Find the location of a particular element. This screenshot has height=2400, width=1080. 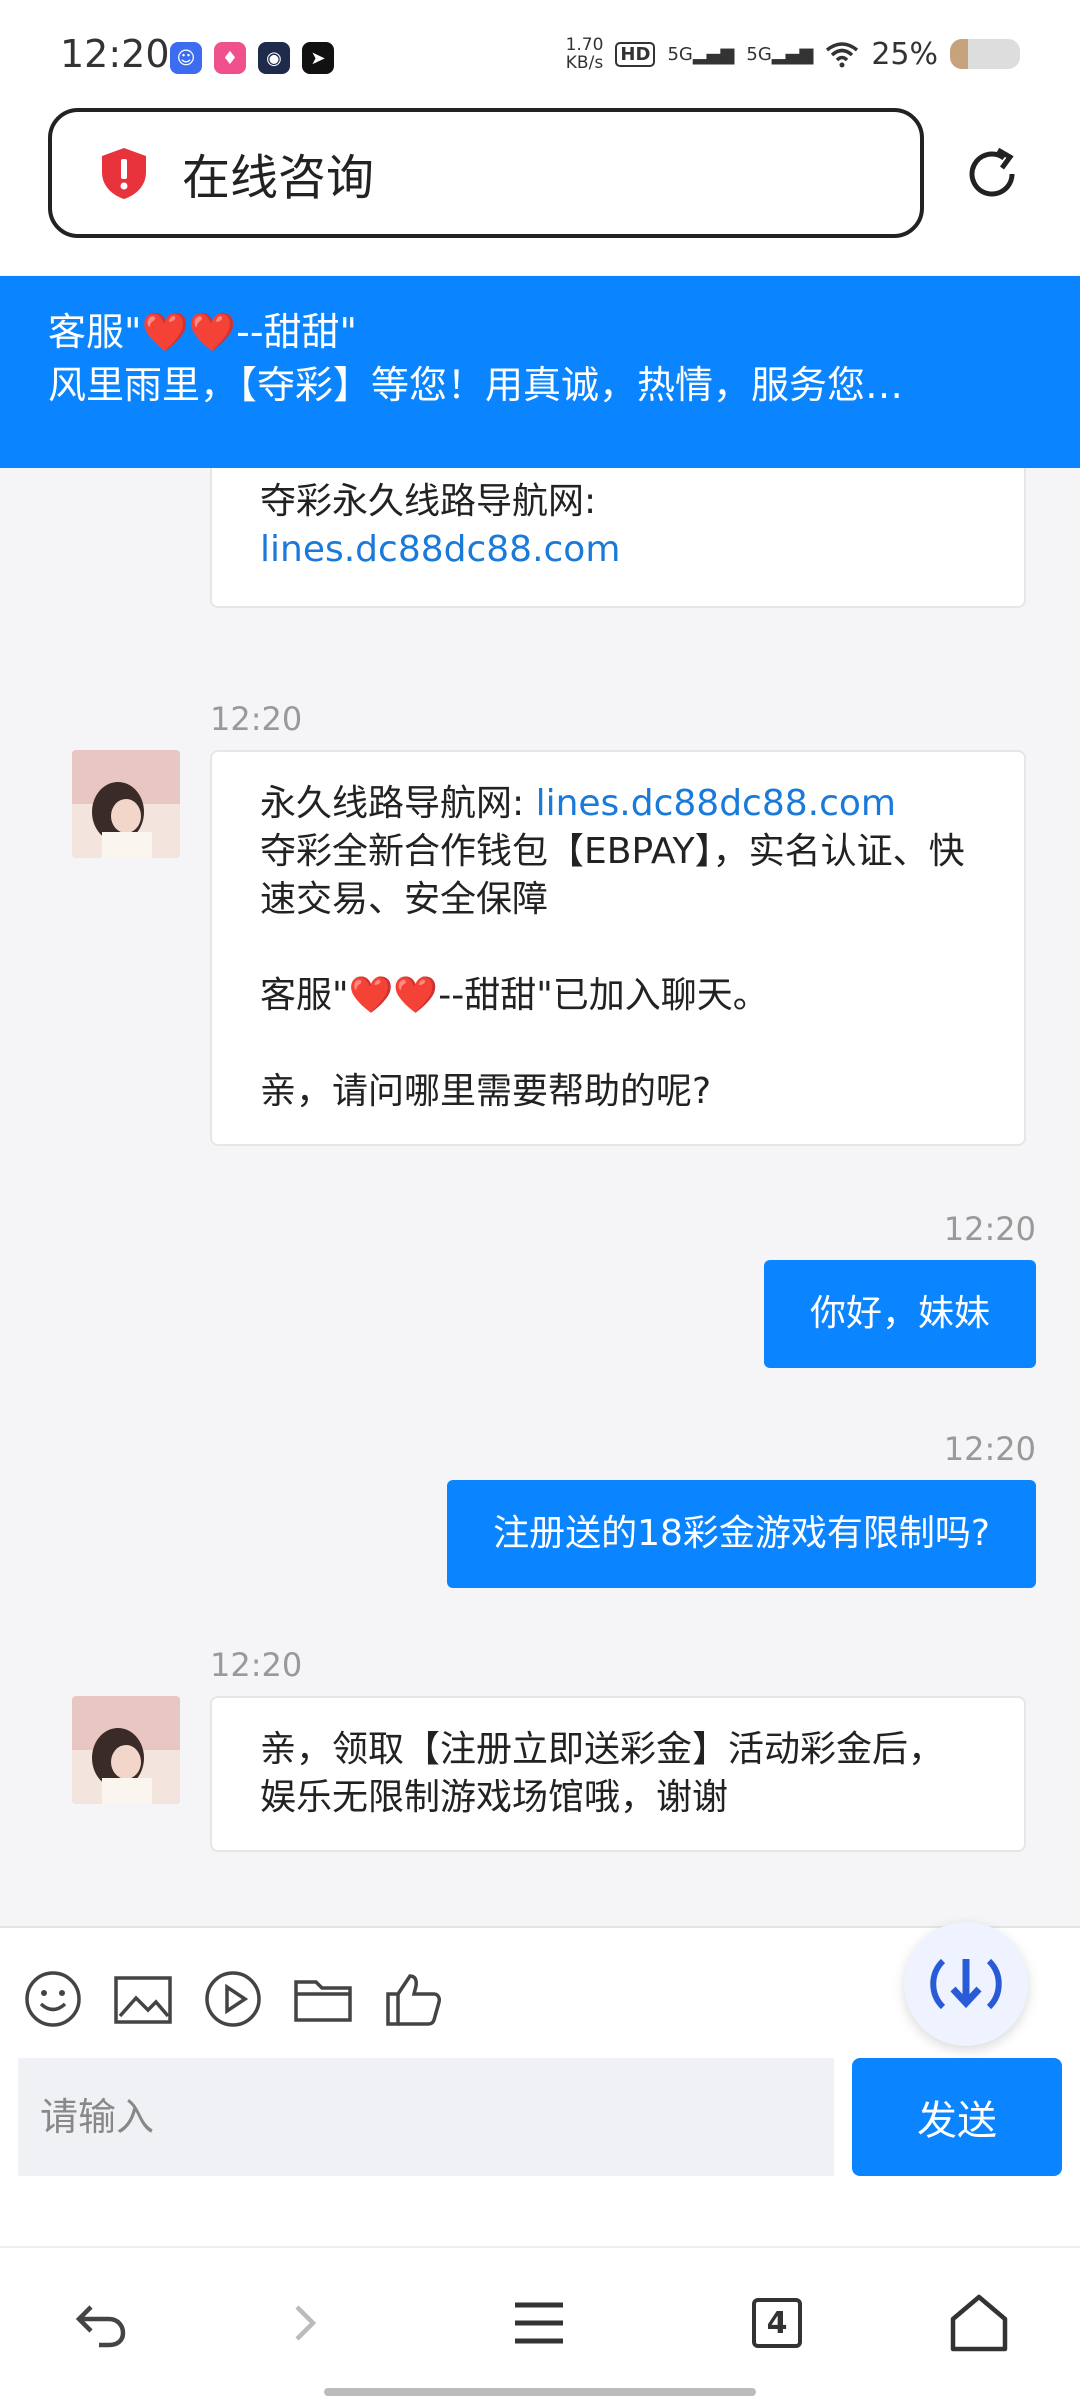

menu-icon is located at coordinates (539, 2323).